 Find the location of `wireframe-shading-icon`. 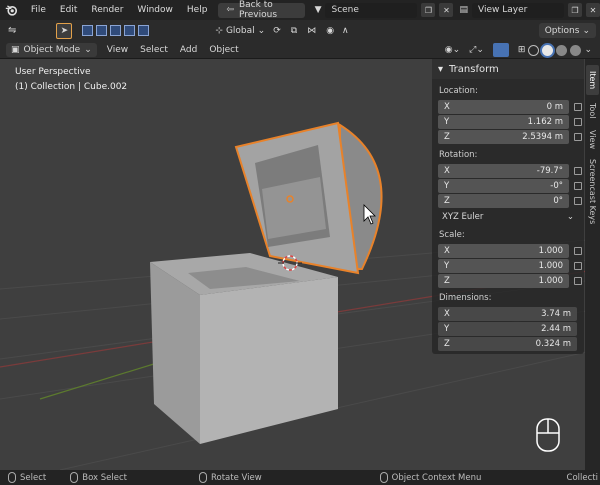

wireframe-shading-icon is located at coordinates (534, 50).